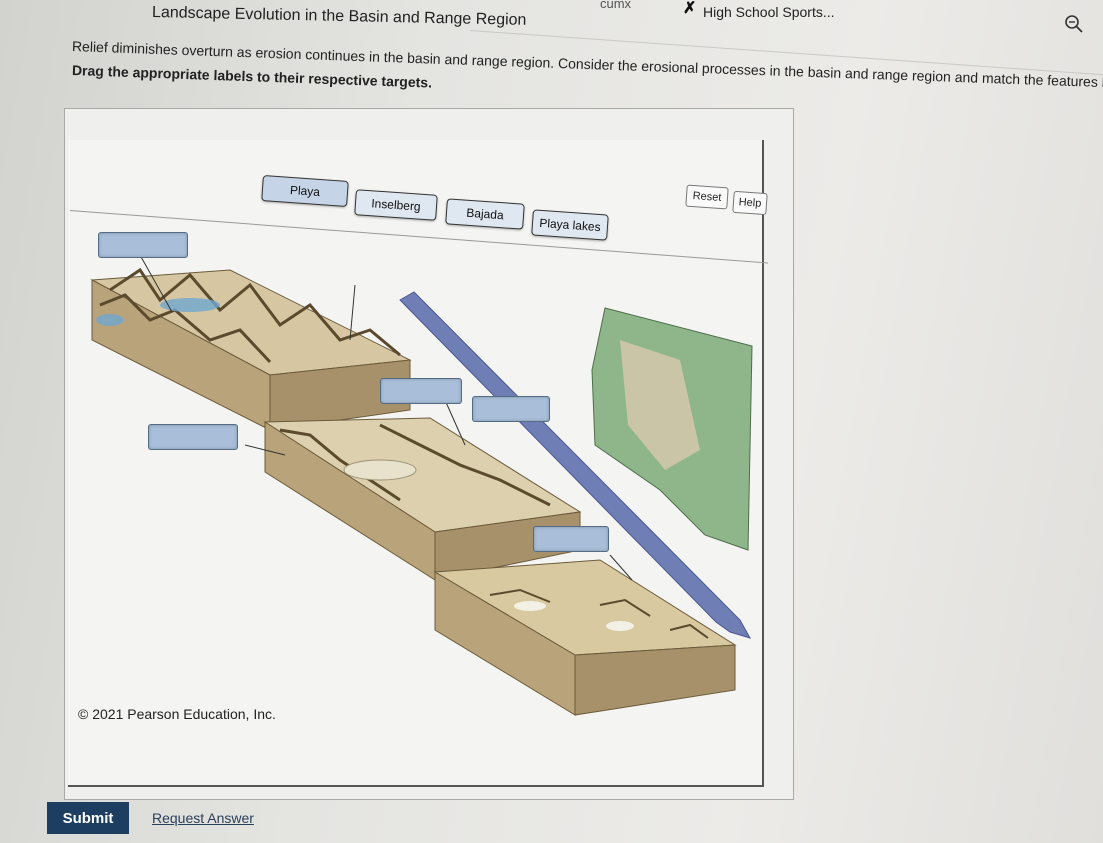  Describe the element at coordinates (1075, 25) in the screenshot. I see `magnifier-icon` at that location.